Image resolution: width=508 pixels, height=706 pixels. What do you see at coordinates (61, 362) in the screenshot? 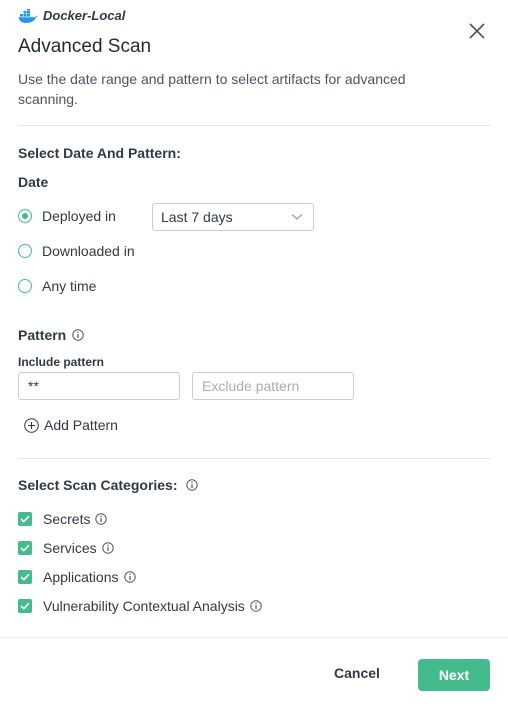
I see `include-pattern-label: Include pattern` at bounding box center [61, 362].